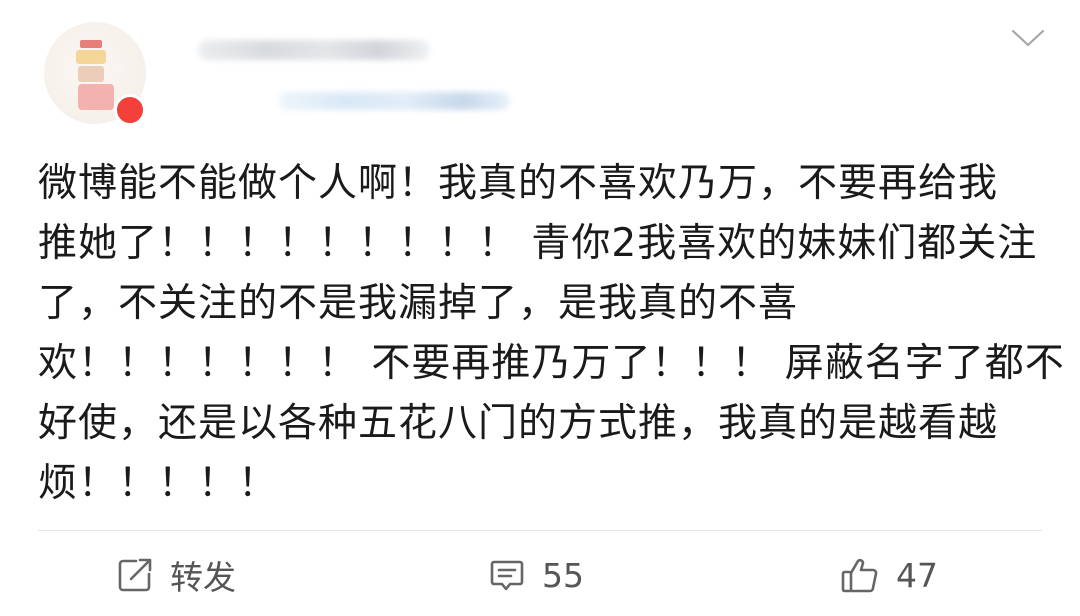  Describe the element at coordinates (551, 363) in the screenshot. I see `post-text-line: 欢！！！！！！！ 不要再推乃万了！！！ 屏蔽名字了都不` at that location.